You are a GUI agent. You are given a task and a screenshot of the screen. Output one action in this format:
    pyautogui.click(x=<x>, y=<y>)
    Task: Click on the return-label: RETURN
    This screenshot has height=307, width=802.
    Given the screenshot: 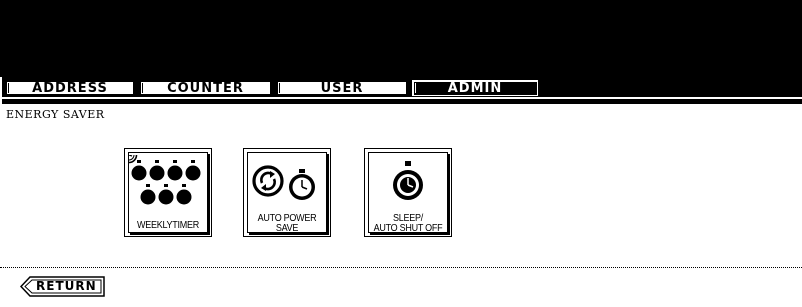 What is the action you would take?
    pyautogui.click(x=66, y=286)
    